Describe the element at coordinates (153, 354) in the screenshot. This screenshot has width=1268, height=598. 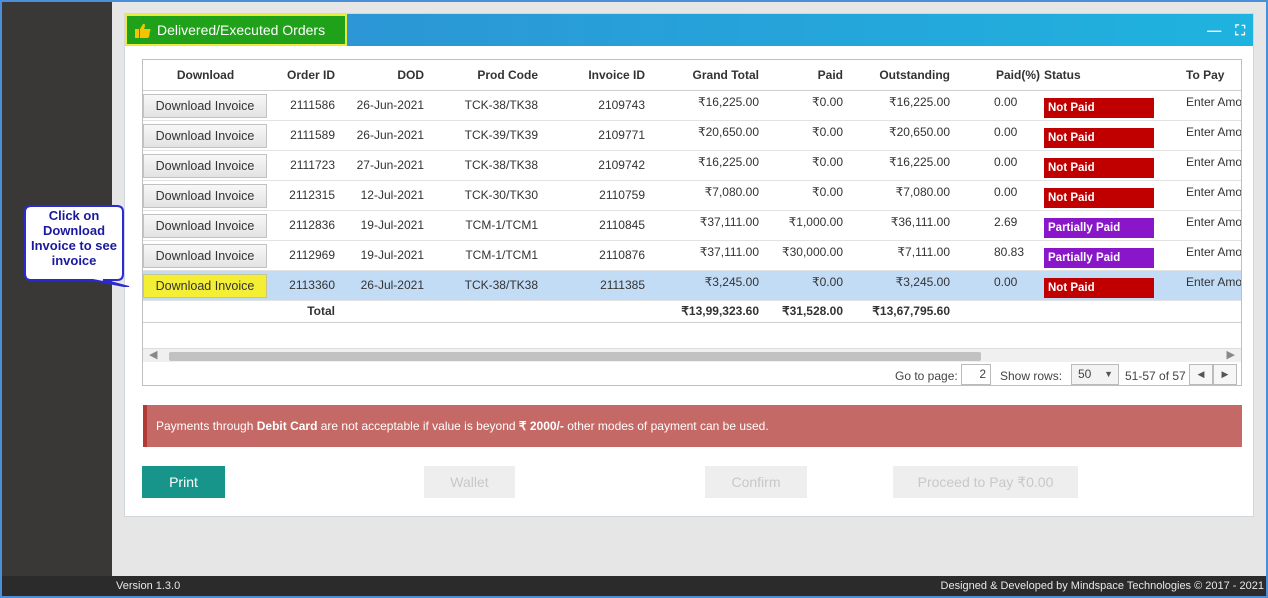
I see `scroll-left-icon: ◀` at that location.